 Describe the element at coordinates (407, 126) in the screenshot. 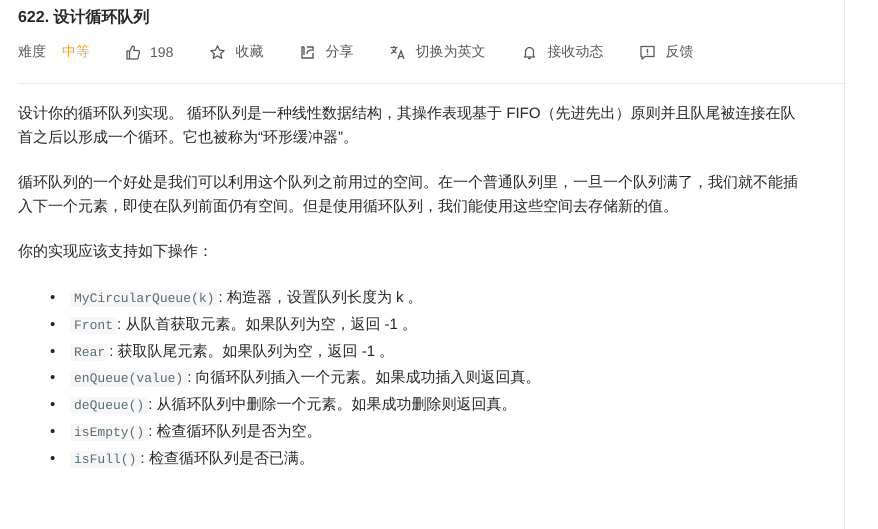

I see `description-paragraph: 设计你的循环队列实现。 循环队列是一种线性数据结构，其操作表现基于 FIFO（先进先出）原则并且队尾被连接在队首之后以形成一个循环。它也被称为“环形缓冲器”。` at that location.